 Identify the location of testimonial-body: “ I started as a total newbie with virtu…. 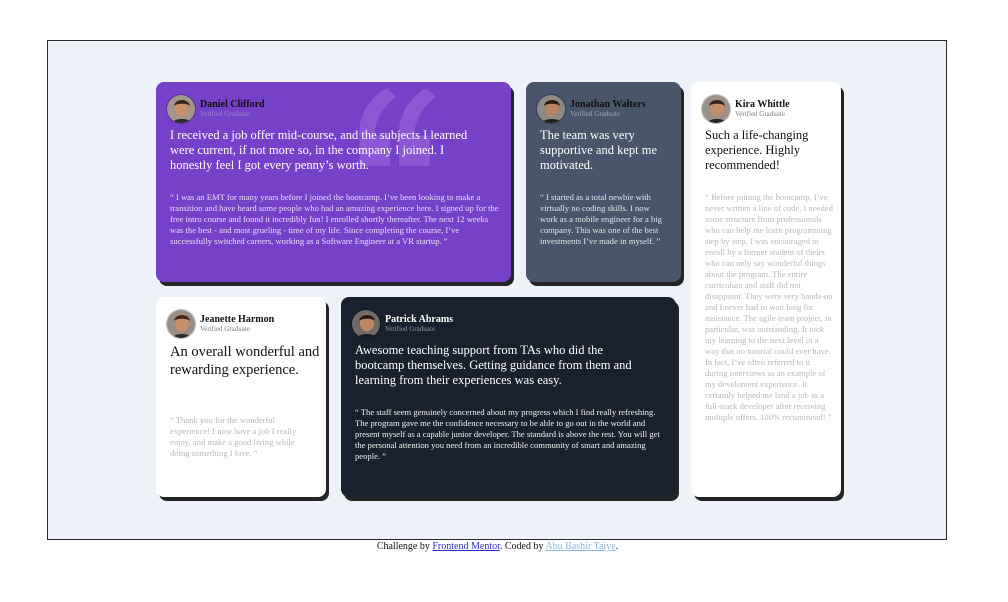
(601, 219).